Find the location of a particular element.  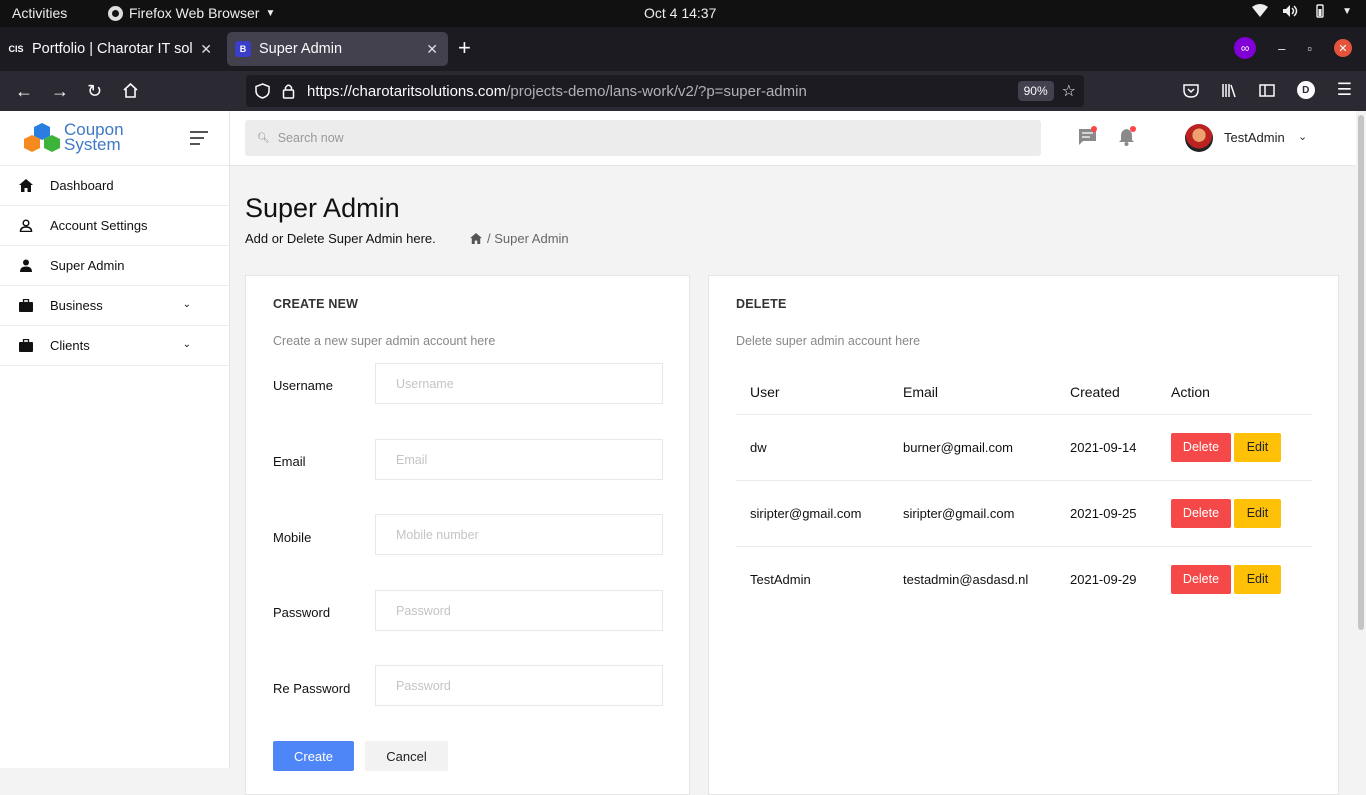

user-icon is located at coordinates (26, 265).